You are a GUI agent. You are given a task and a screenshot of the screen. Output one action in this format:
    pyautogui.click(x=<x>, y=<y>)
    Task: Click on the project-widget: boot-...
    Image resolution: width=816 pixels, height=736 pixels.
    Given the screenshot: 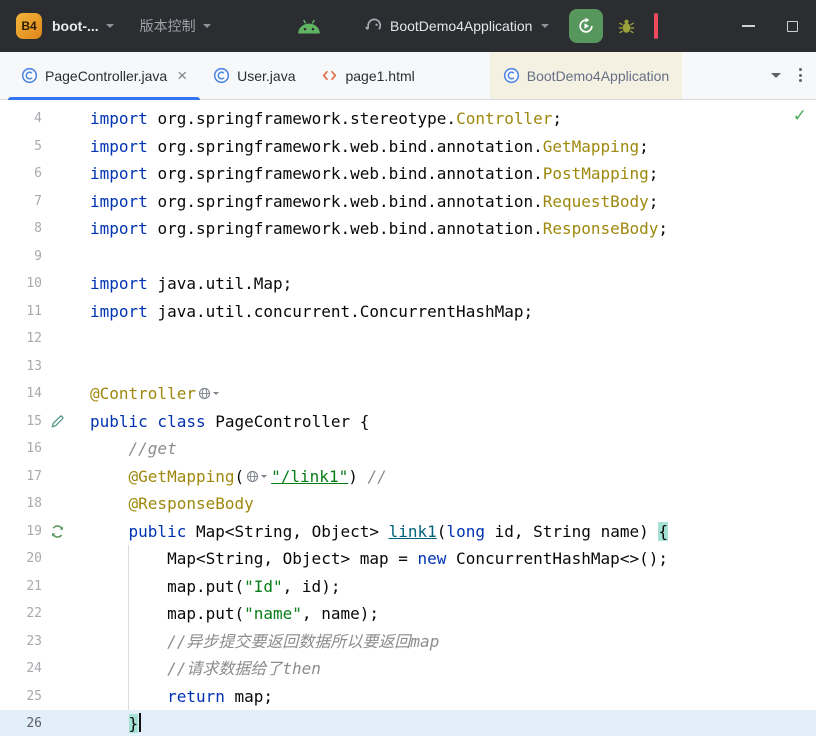 What is the action you would take?
    pyautogui.click(x=83, y=26)
    